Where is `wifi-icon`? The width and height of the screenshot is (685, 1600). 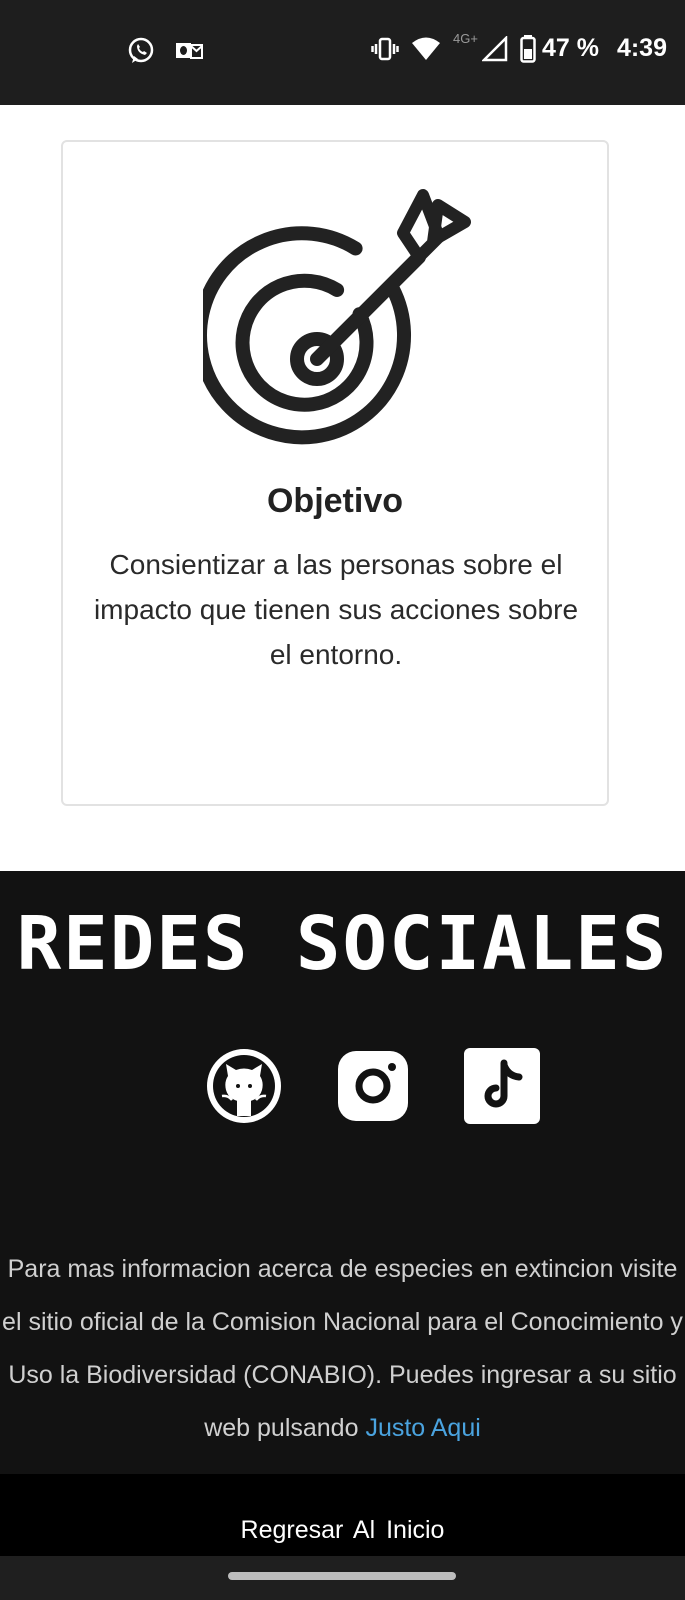 wifi-icon is located at coordinates (426, 48).